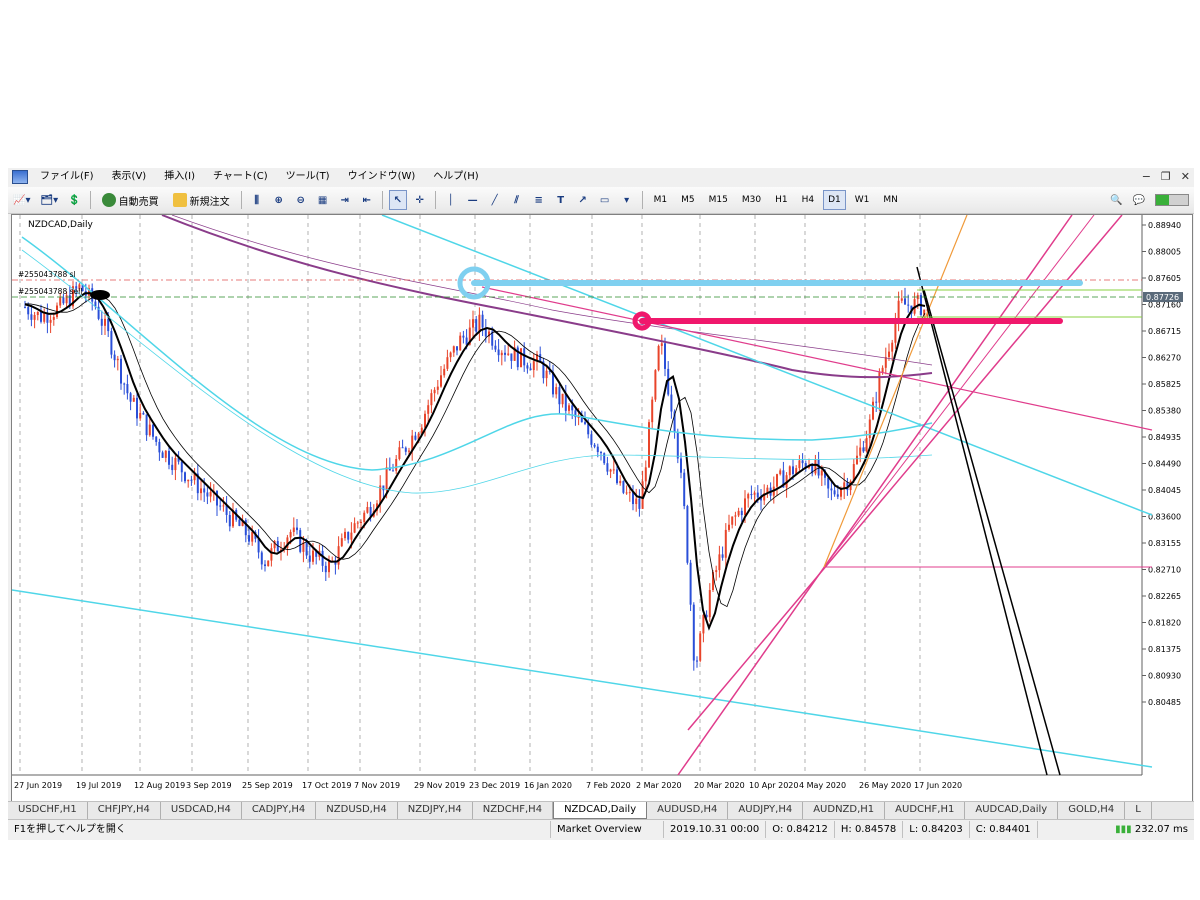 The width and height of the screenshot is (1200, 900). What do you see at coordinates (458, 177) in the screenshot?
I see `menu-help: ヘルプ(H)` at bounding box center [458, 177].